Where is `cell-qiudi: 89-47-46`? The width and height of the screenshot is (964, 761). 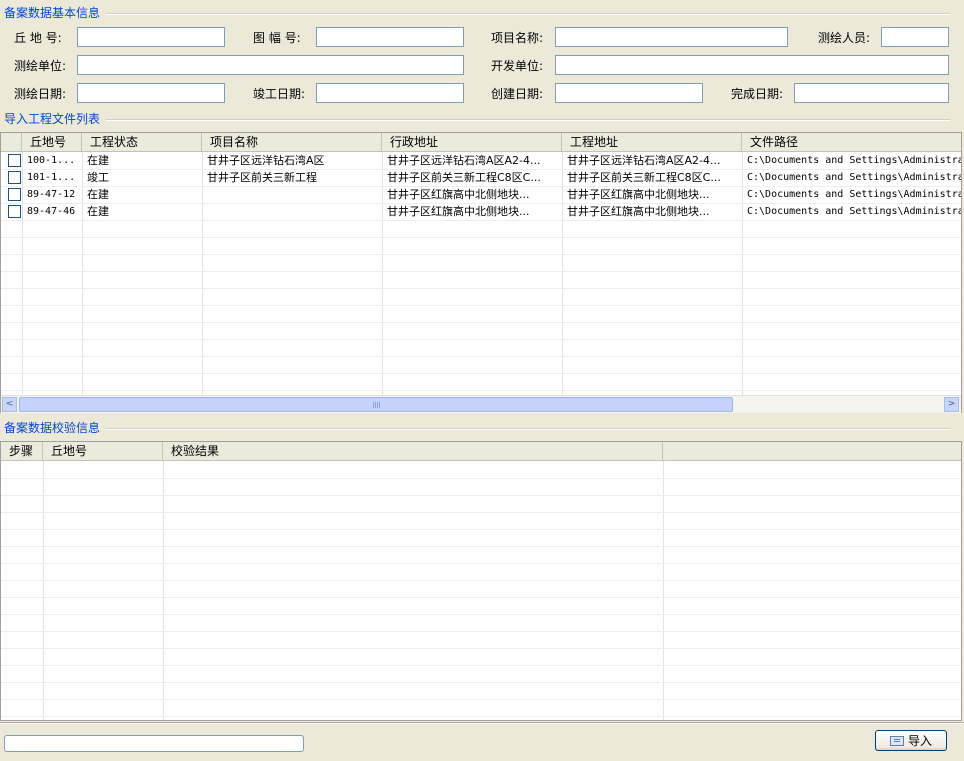
cell-qiudi: 89-47-46 is located at coordinates (51, 211).